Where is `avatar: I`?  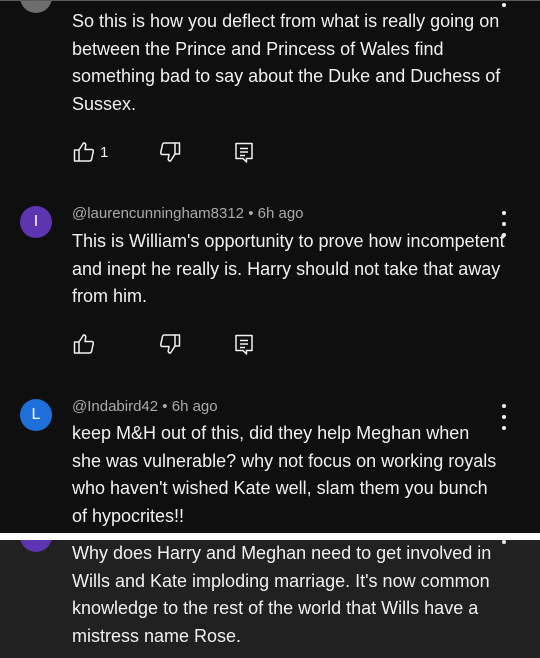 avatar: I is located at coordinates (36, 222).